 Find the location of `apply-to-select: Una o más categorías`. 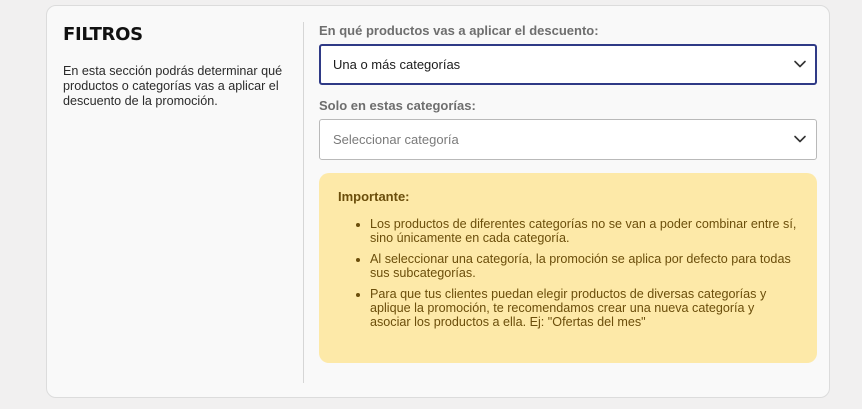

apply-to-select: Una o más categorías is located at coordinates (568, 64).